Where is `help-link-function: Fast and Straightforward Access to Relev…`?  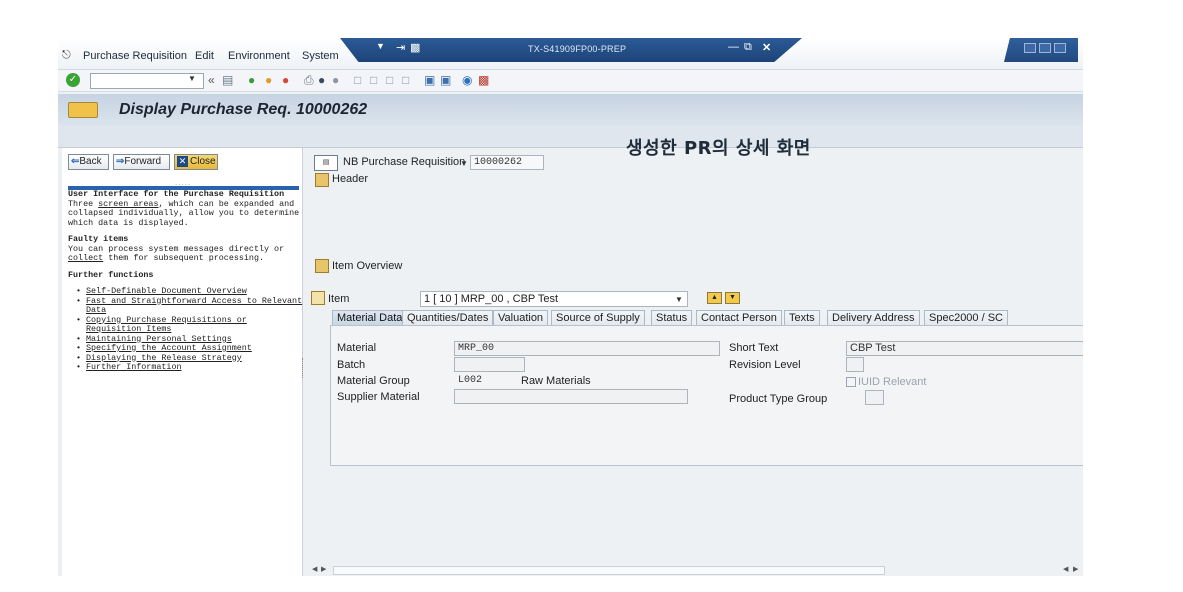
help-link-function: Fast and Straightforward Access to Relev… is located at coordinates (194, 306).